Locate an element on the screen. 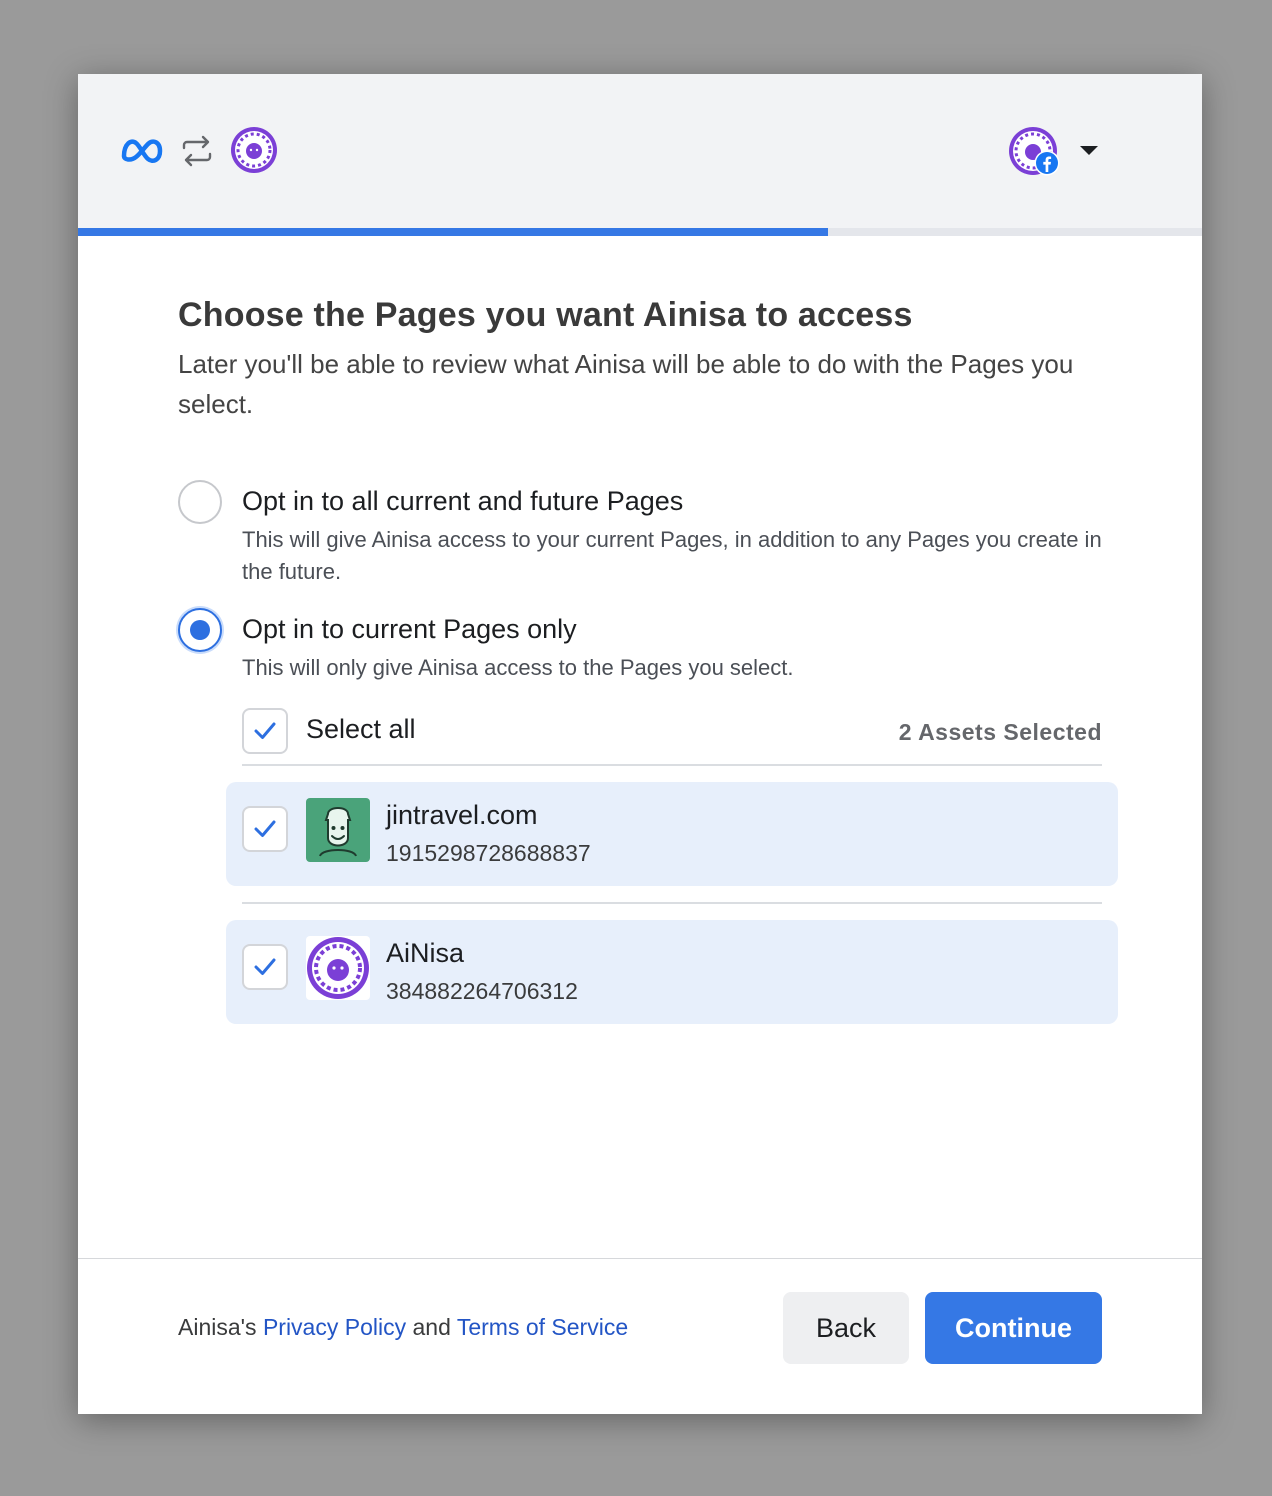 The image size is (1272, 1496). footer-divider is located at coordinates (640, 1258).